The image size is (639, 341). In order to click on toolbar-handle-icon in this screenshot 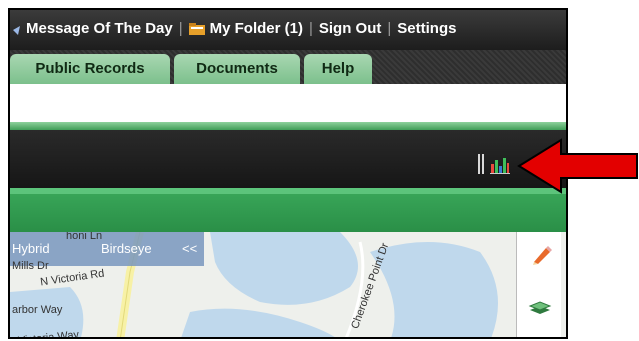, I will do `click(481, 164)`.